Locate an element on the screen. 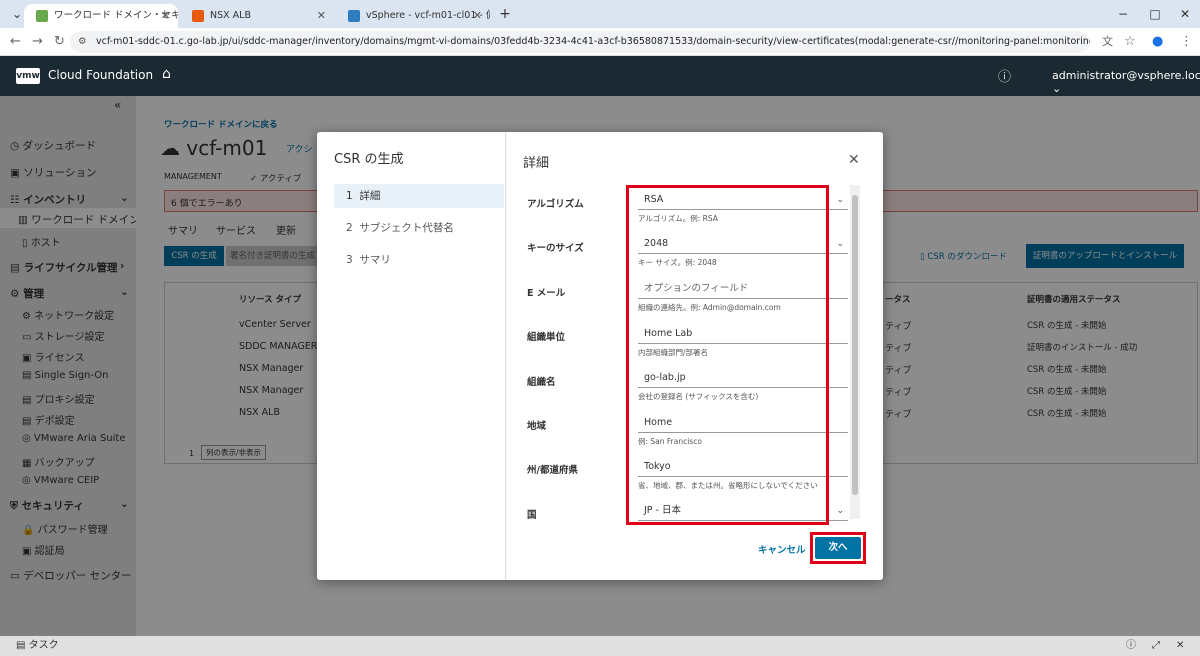  app-brand: Cloud Foundation is located at coordinates (101, 75).